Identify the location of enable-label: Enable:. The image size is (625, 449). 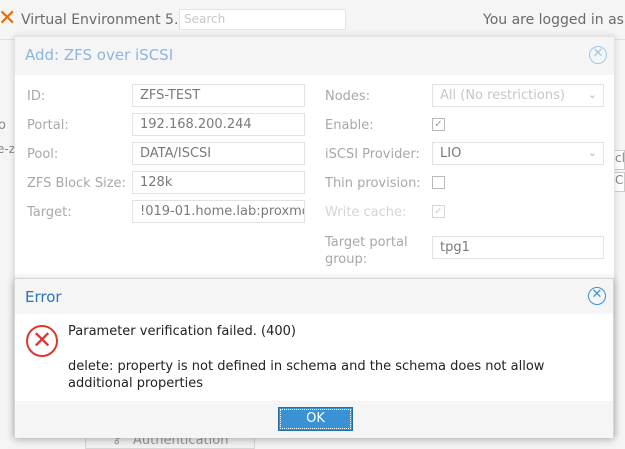
(349, 125).